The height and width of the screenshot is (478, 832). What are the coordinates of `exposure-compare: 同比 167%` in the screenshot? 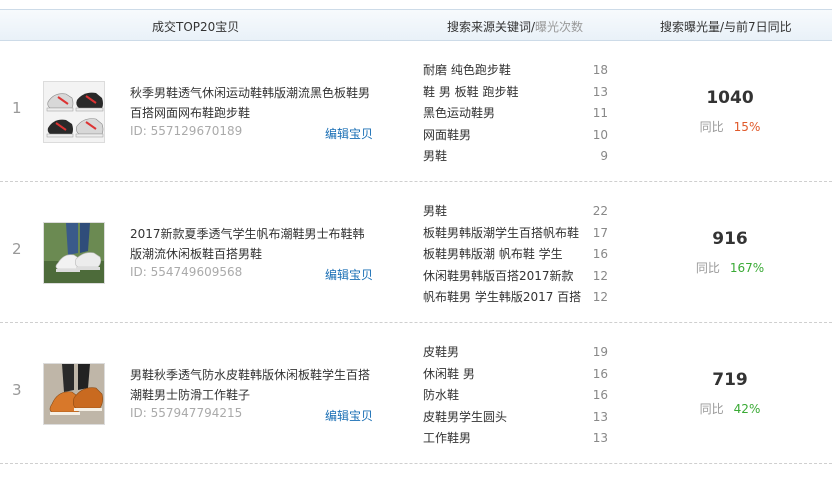 It's located at (730, 267).